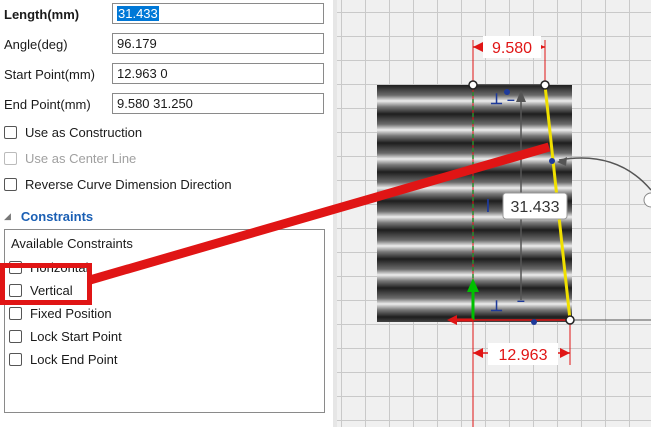 This screenshot has height=427, width=651. I want to click on start-point-field: 12.963 0, so click(218, 73).